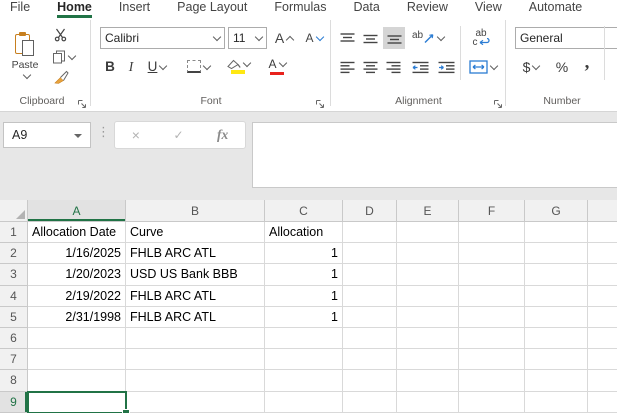 The height and width of the screenshot is (413, 617). Describe the element at coordinates (370, 38) in the screenshot. I see `align-middle-button` at that location.